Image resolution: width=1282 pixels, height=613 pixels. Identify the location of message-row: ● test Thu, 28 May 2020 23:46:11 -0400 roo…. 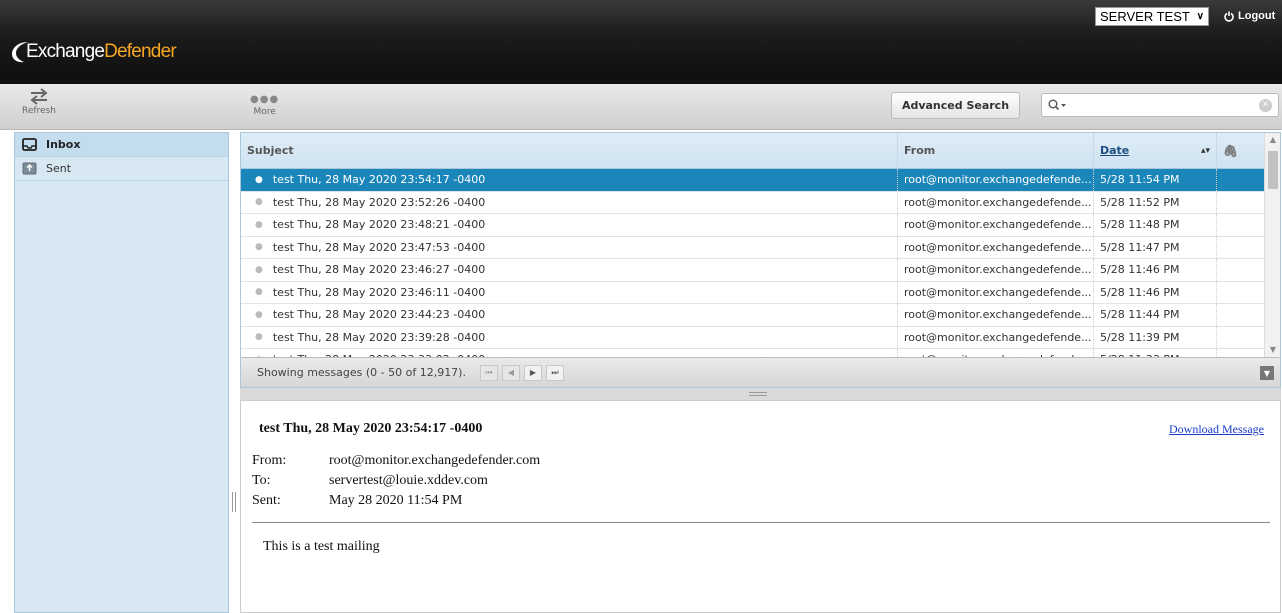
(760, 292).